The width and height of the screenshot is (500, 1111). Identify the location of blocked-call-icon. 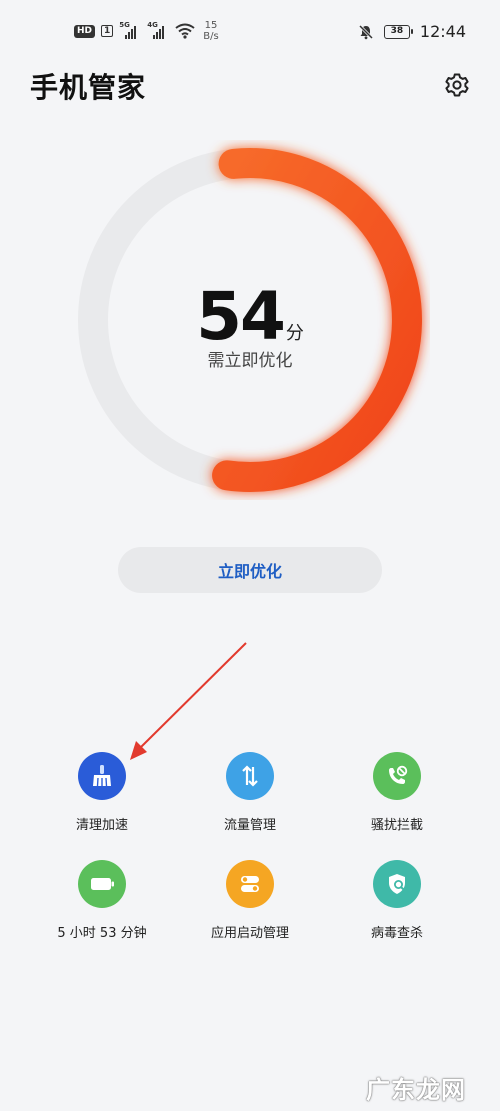
(398, 774).